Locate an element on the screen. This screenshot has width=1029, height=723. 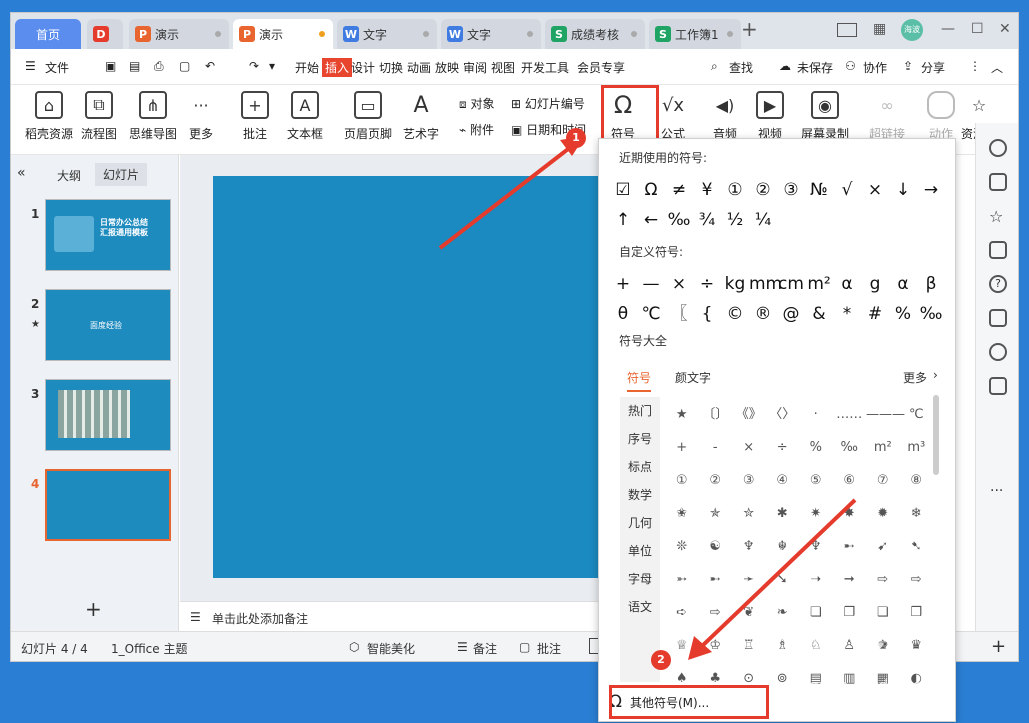
symbol-cell: cm is located at coordinates (791, 284).